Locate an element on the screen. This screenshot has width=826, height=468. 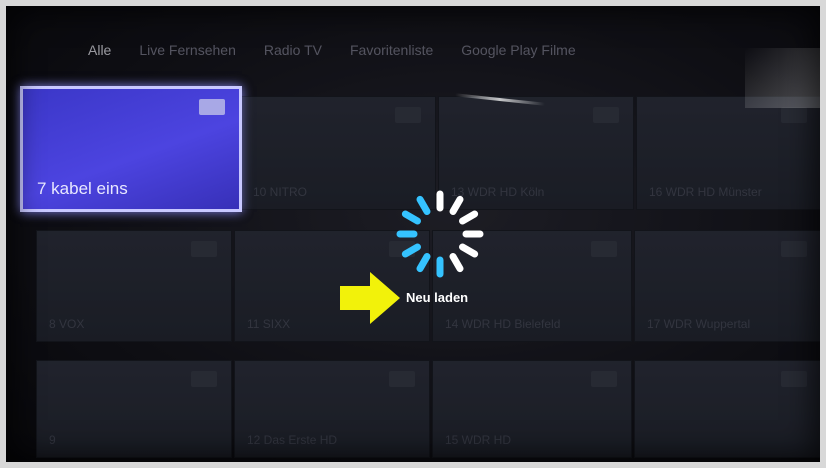
channel-tile: 8 VOX is located at coordinates (134, 286).